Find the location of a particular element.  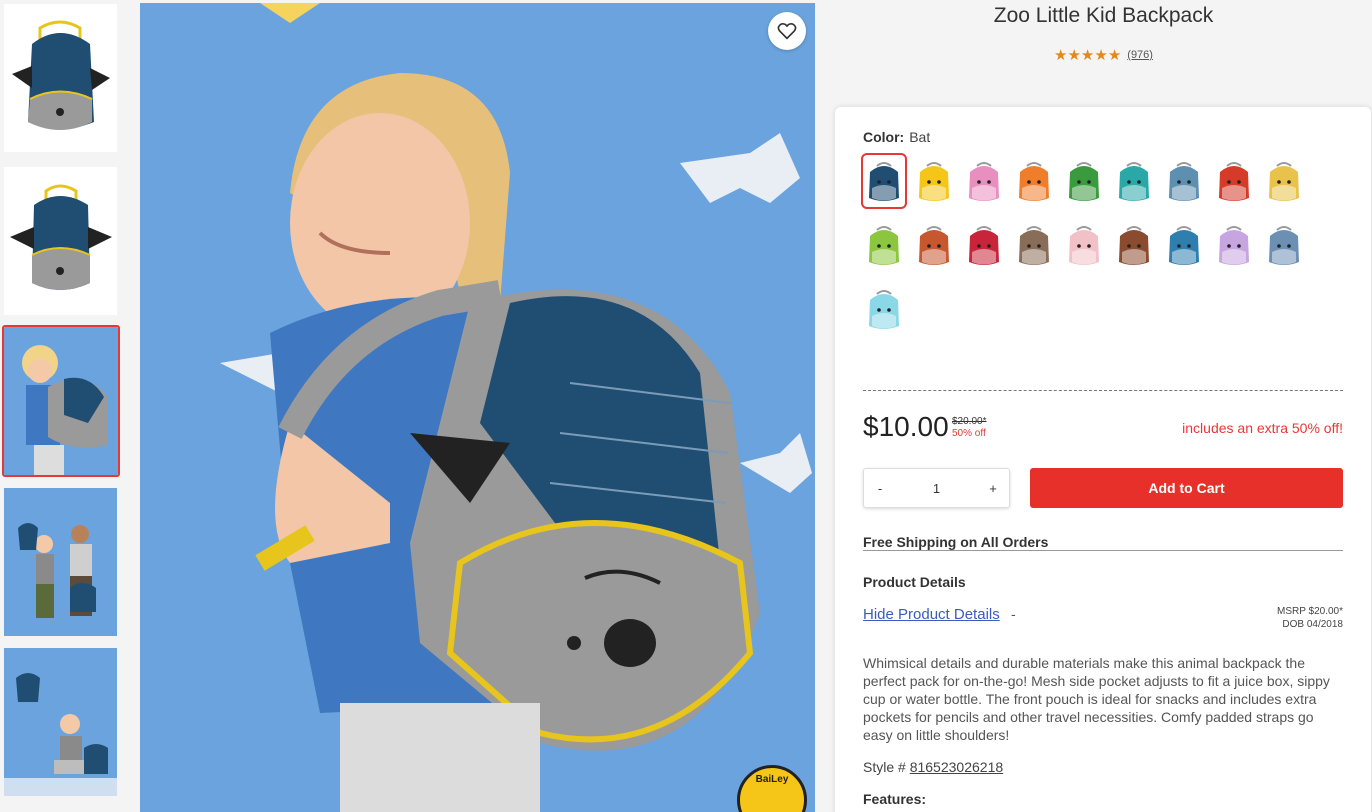

divider-dashed is located at coordinates (1103, 390).